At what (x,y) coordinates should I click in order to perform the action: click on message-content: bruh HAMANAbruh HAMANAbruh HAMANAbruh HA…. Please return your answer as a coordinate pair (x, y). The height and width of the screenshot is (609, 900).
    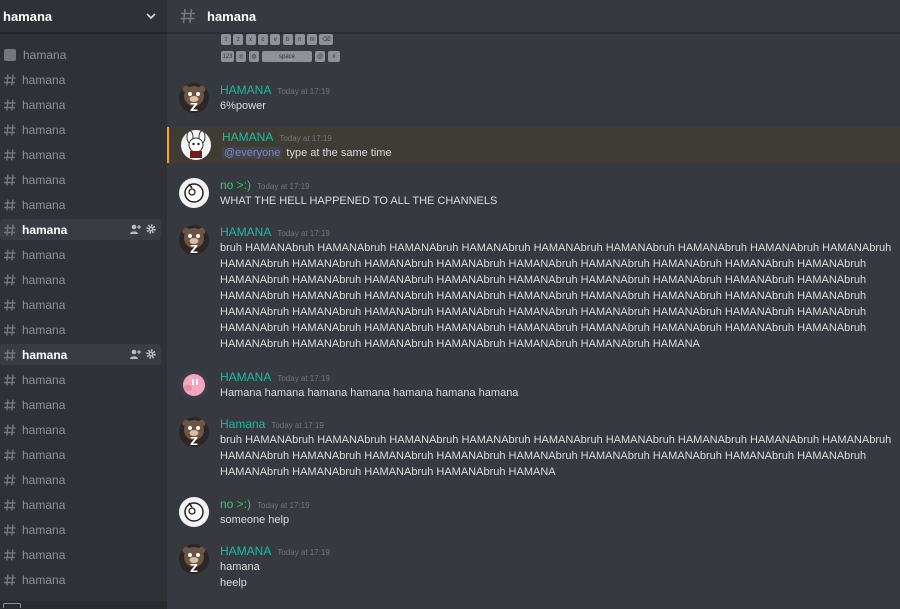
    Looking at the image, I should click on (555, 456).